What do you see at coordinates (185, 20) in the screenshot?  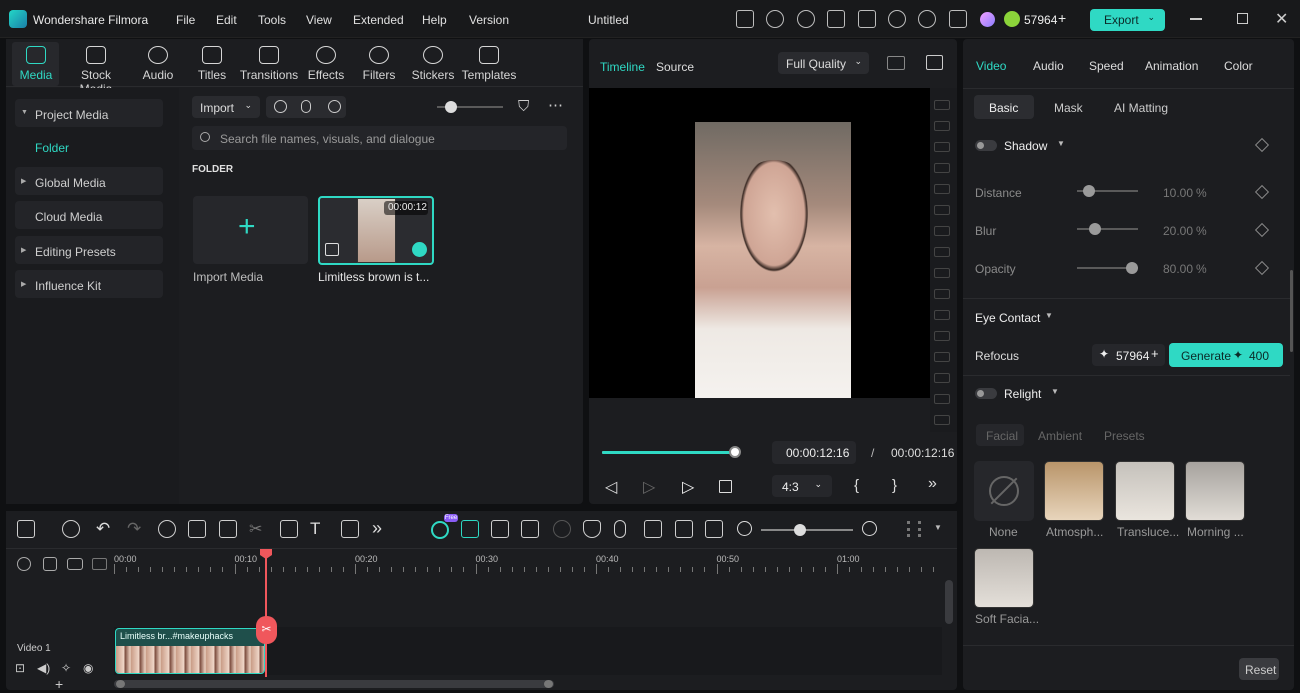 I see `menu-file: File` at bounding box center [185, 20].